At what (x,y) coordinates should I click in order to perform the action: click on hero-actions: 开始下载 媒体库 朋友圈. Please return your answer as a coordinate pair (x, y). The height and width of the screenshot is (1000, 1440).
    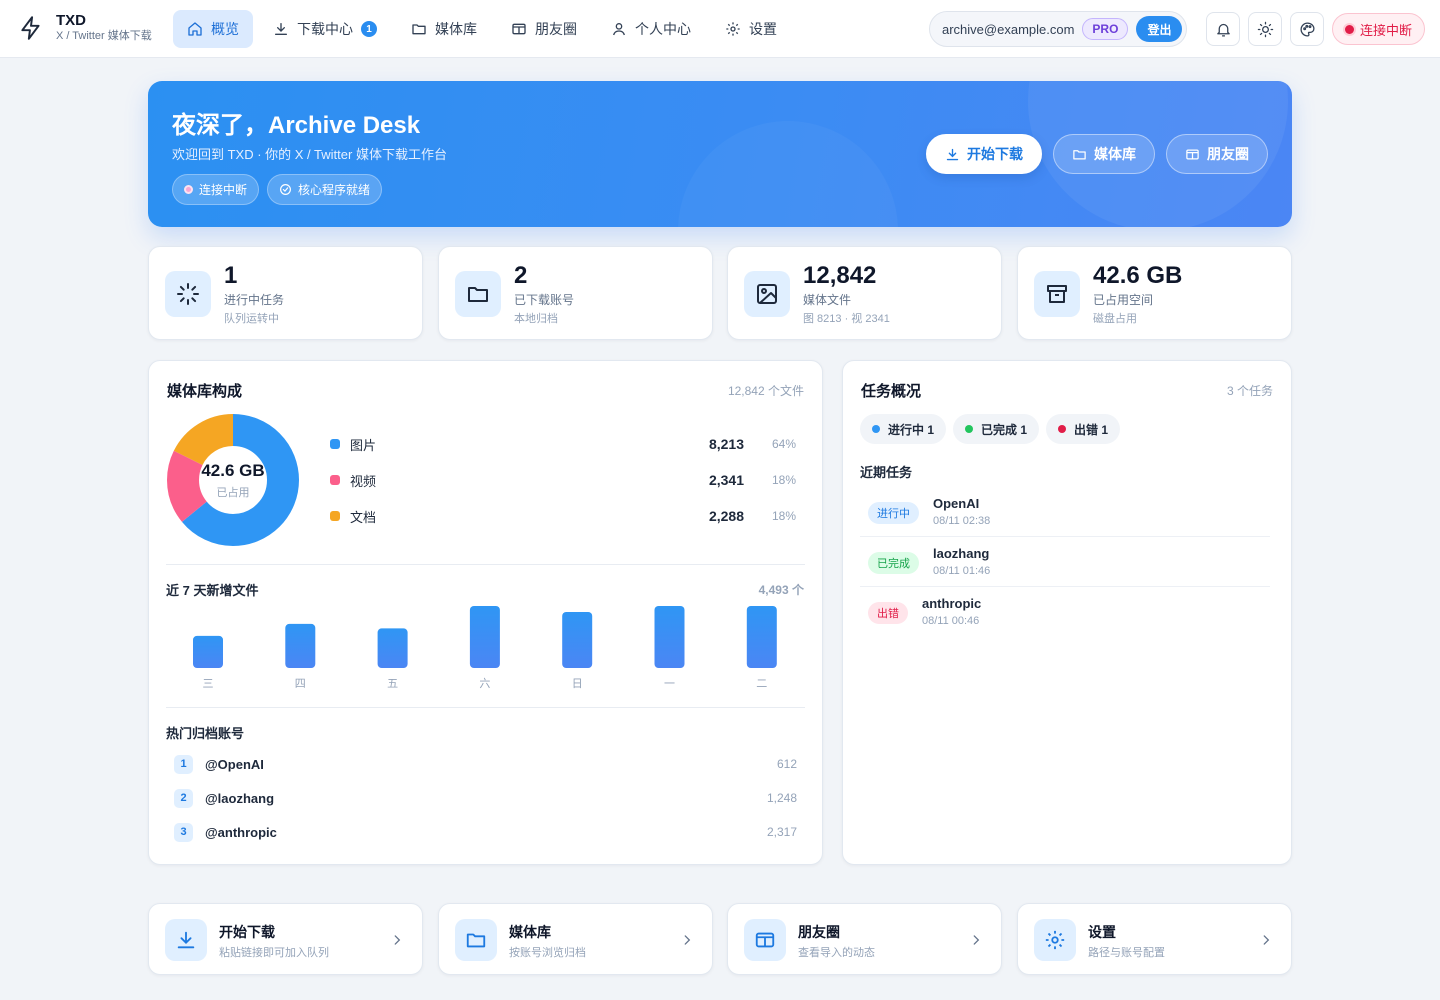
    Looking at the image, I should click on (1097, 154).